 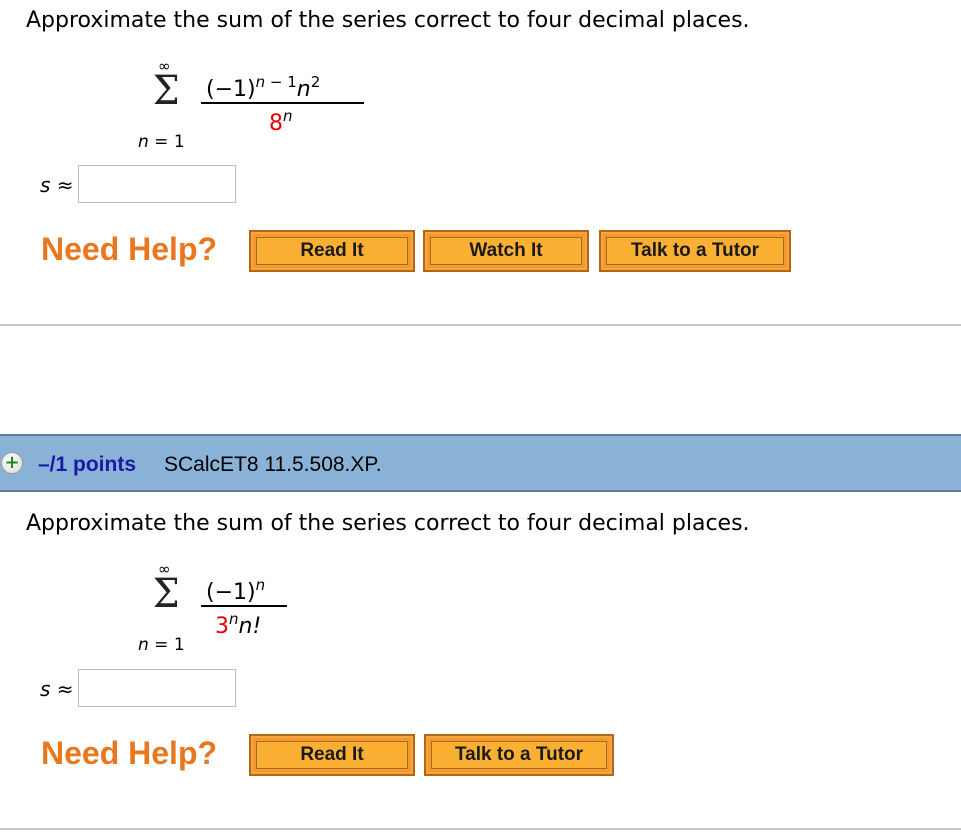 I want to click on fraction-numerator: (−1)n − 1n2, so click(x=263, y=88).